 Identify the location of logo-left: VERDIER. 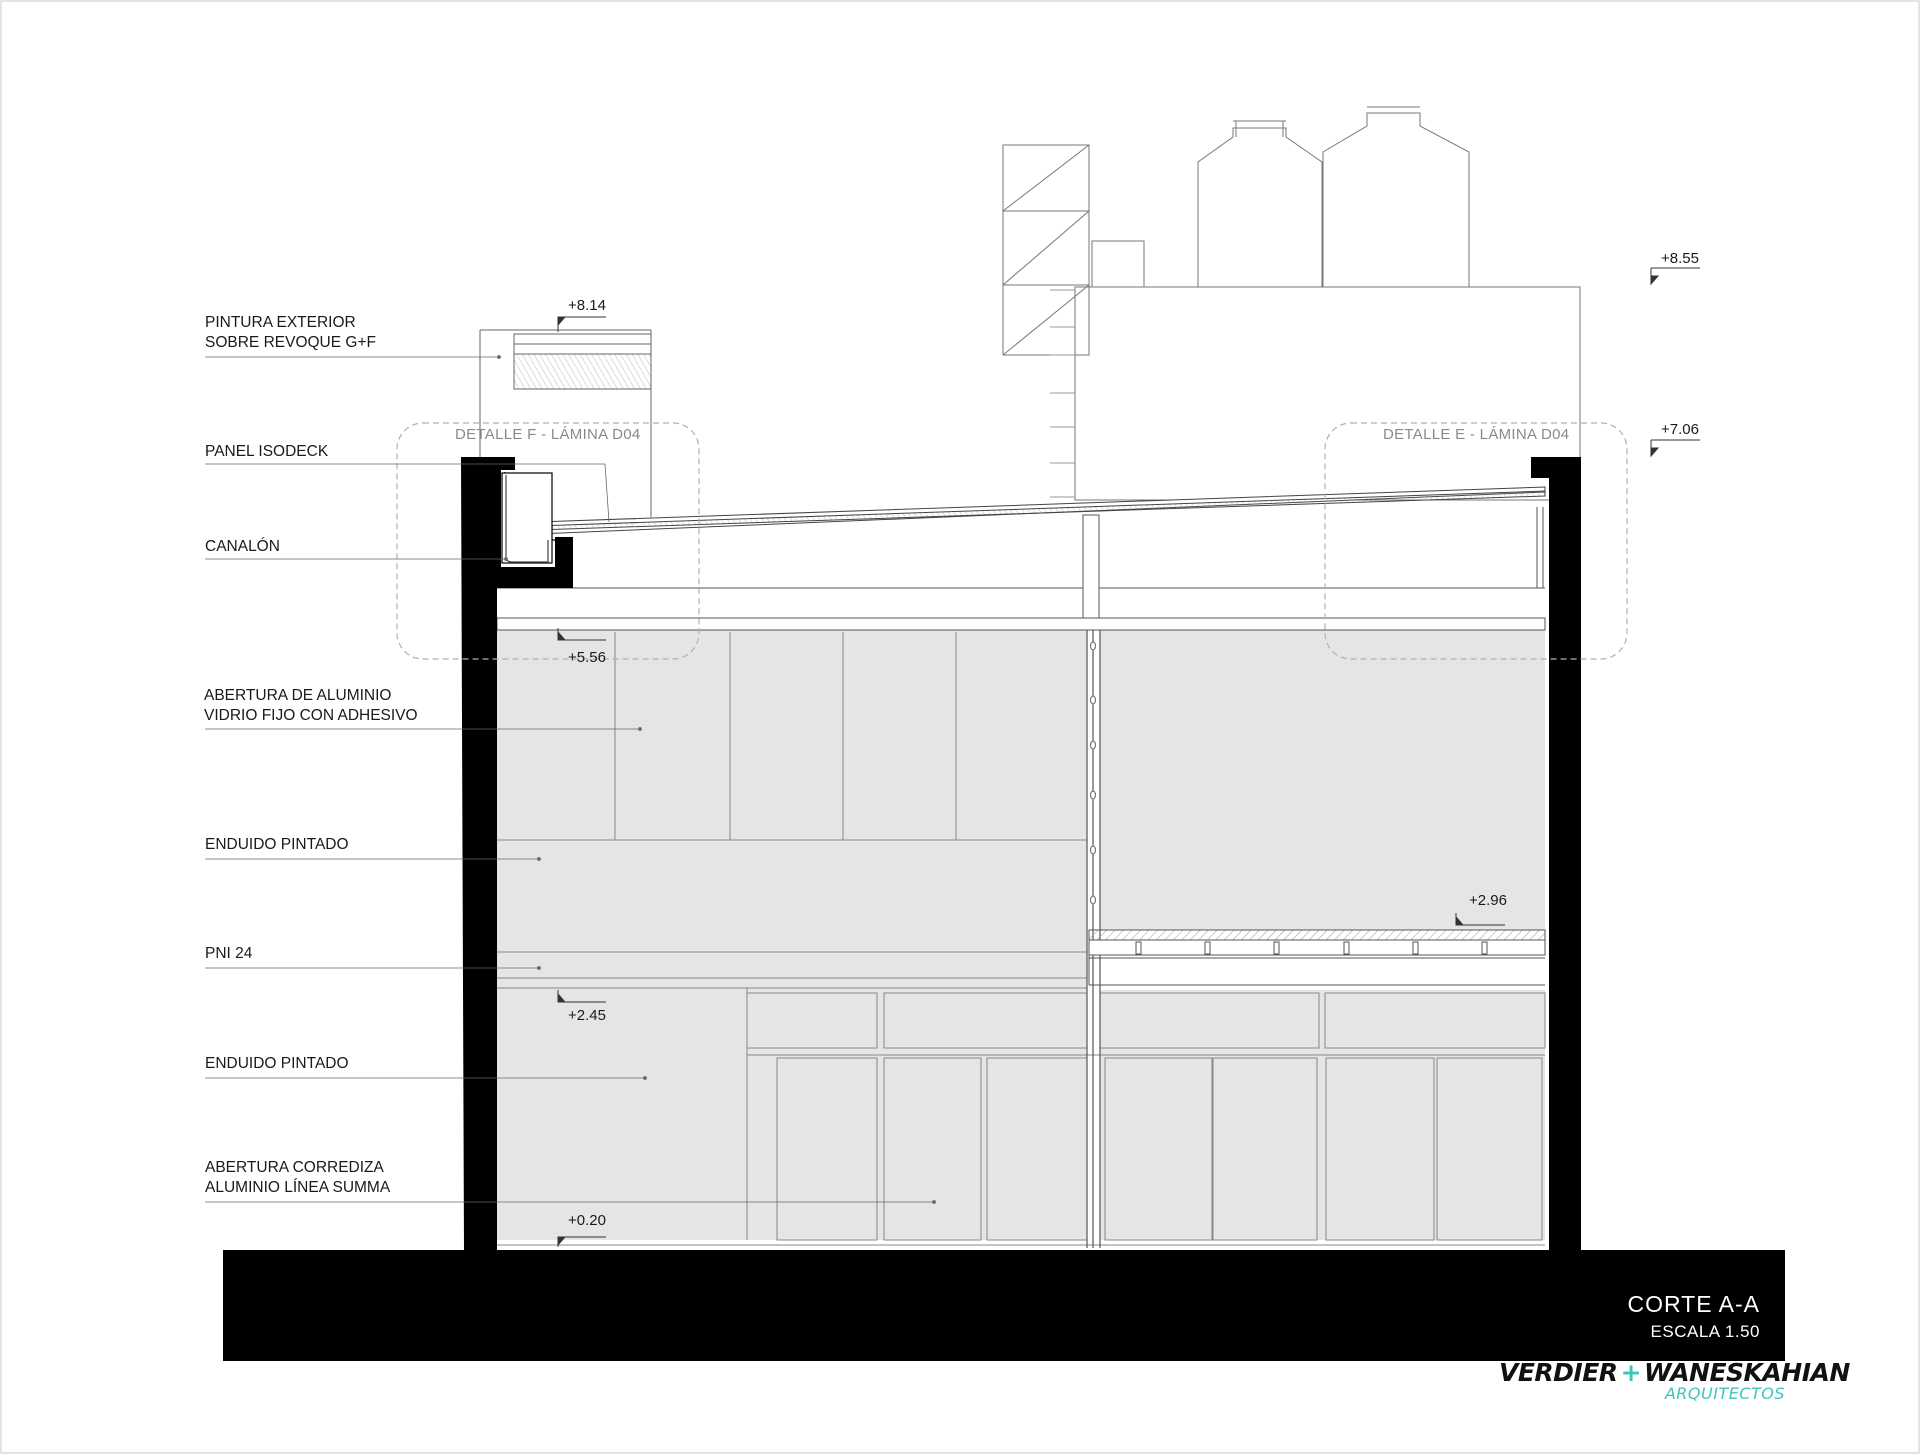
(1558, 1372).